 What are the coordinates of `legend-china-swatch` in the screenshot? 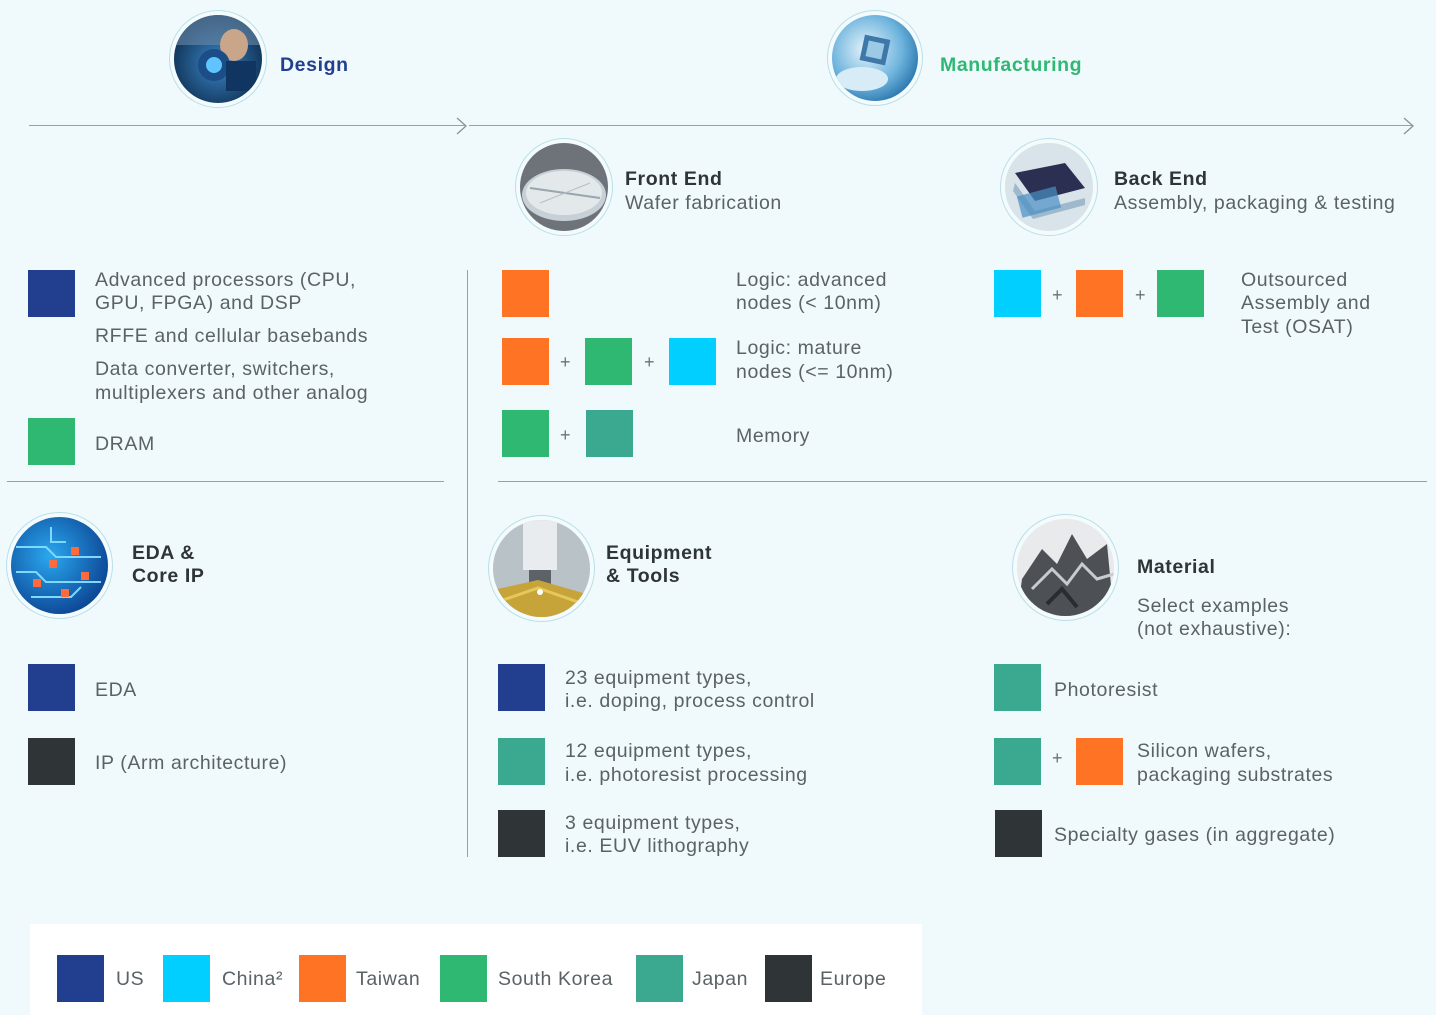 It's located at (186, 978).